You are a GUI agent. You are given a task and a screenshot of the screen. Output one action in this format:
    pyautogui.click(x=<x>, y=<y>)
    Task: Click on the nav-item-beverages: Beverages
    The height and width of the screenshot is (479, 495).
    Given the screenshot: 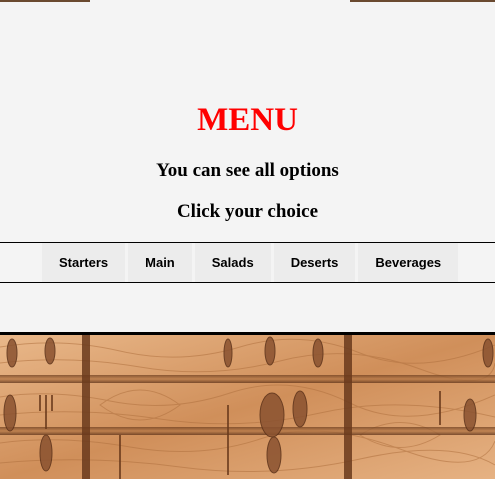 What is the action you would take?
    pyautogui.click(x=408, y=262)
    